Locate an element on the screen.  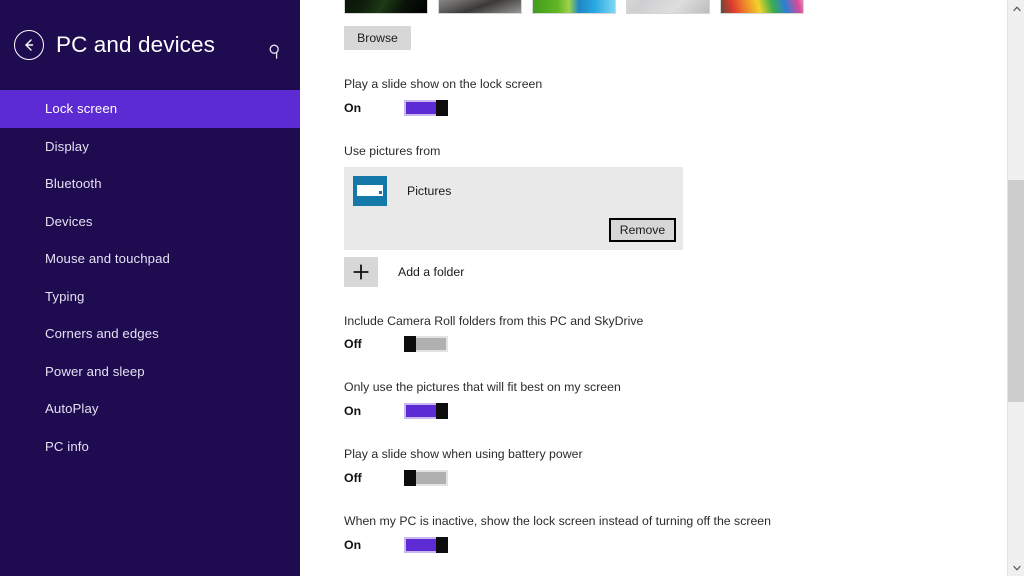
inactive-lock-state: On is located at coordinates (353, 544).